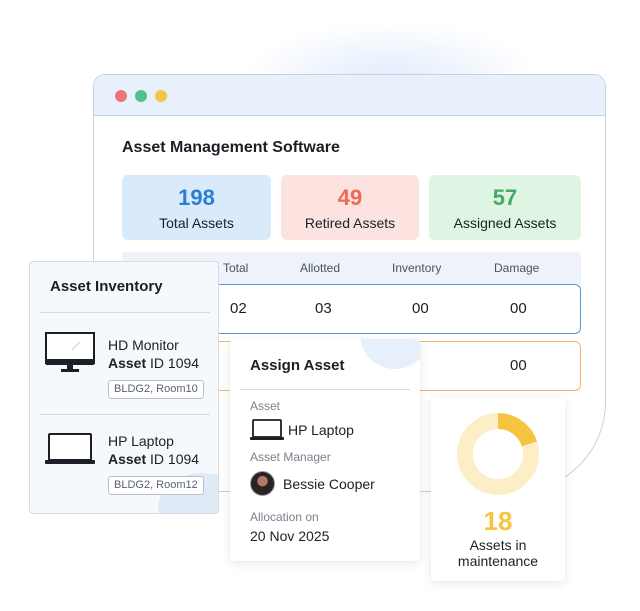 The image size is (640, 611). Describe the element at coordinates (235, 268) in the screenshot. I see `column-header-total: Total` at that location.